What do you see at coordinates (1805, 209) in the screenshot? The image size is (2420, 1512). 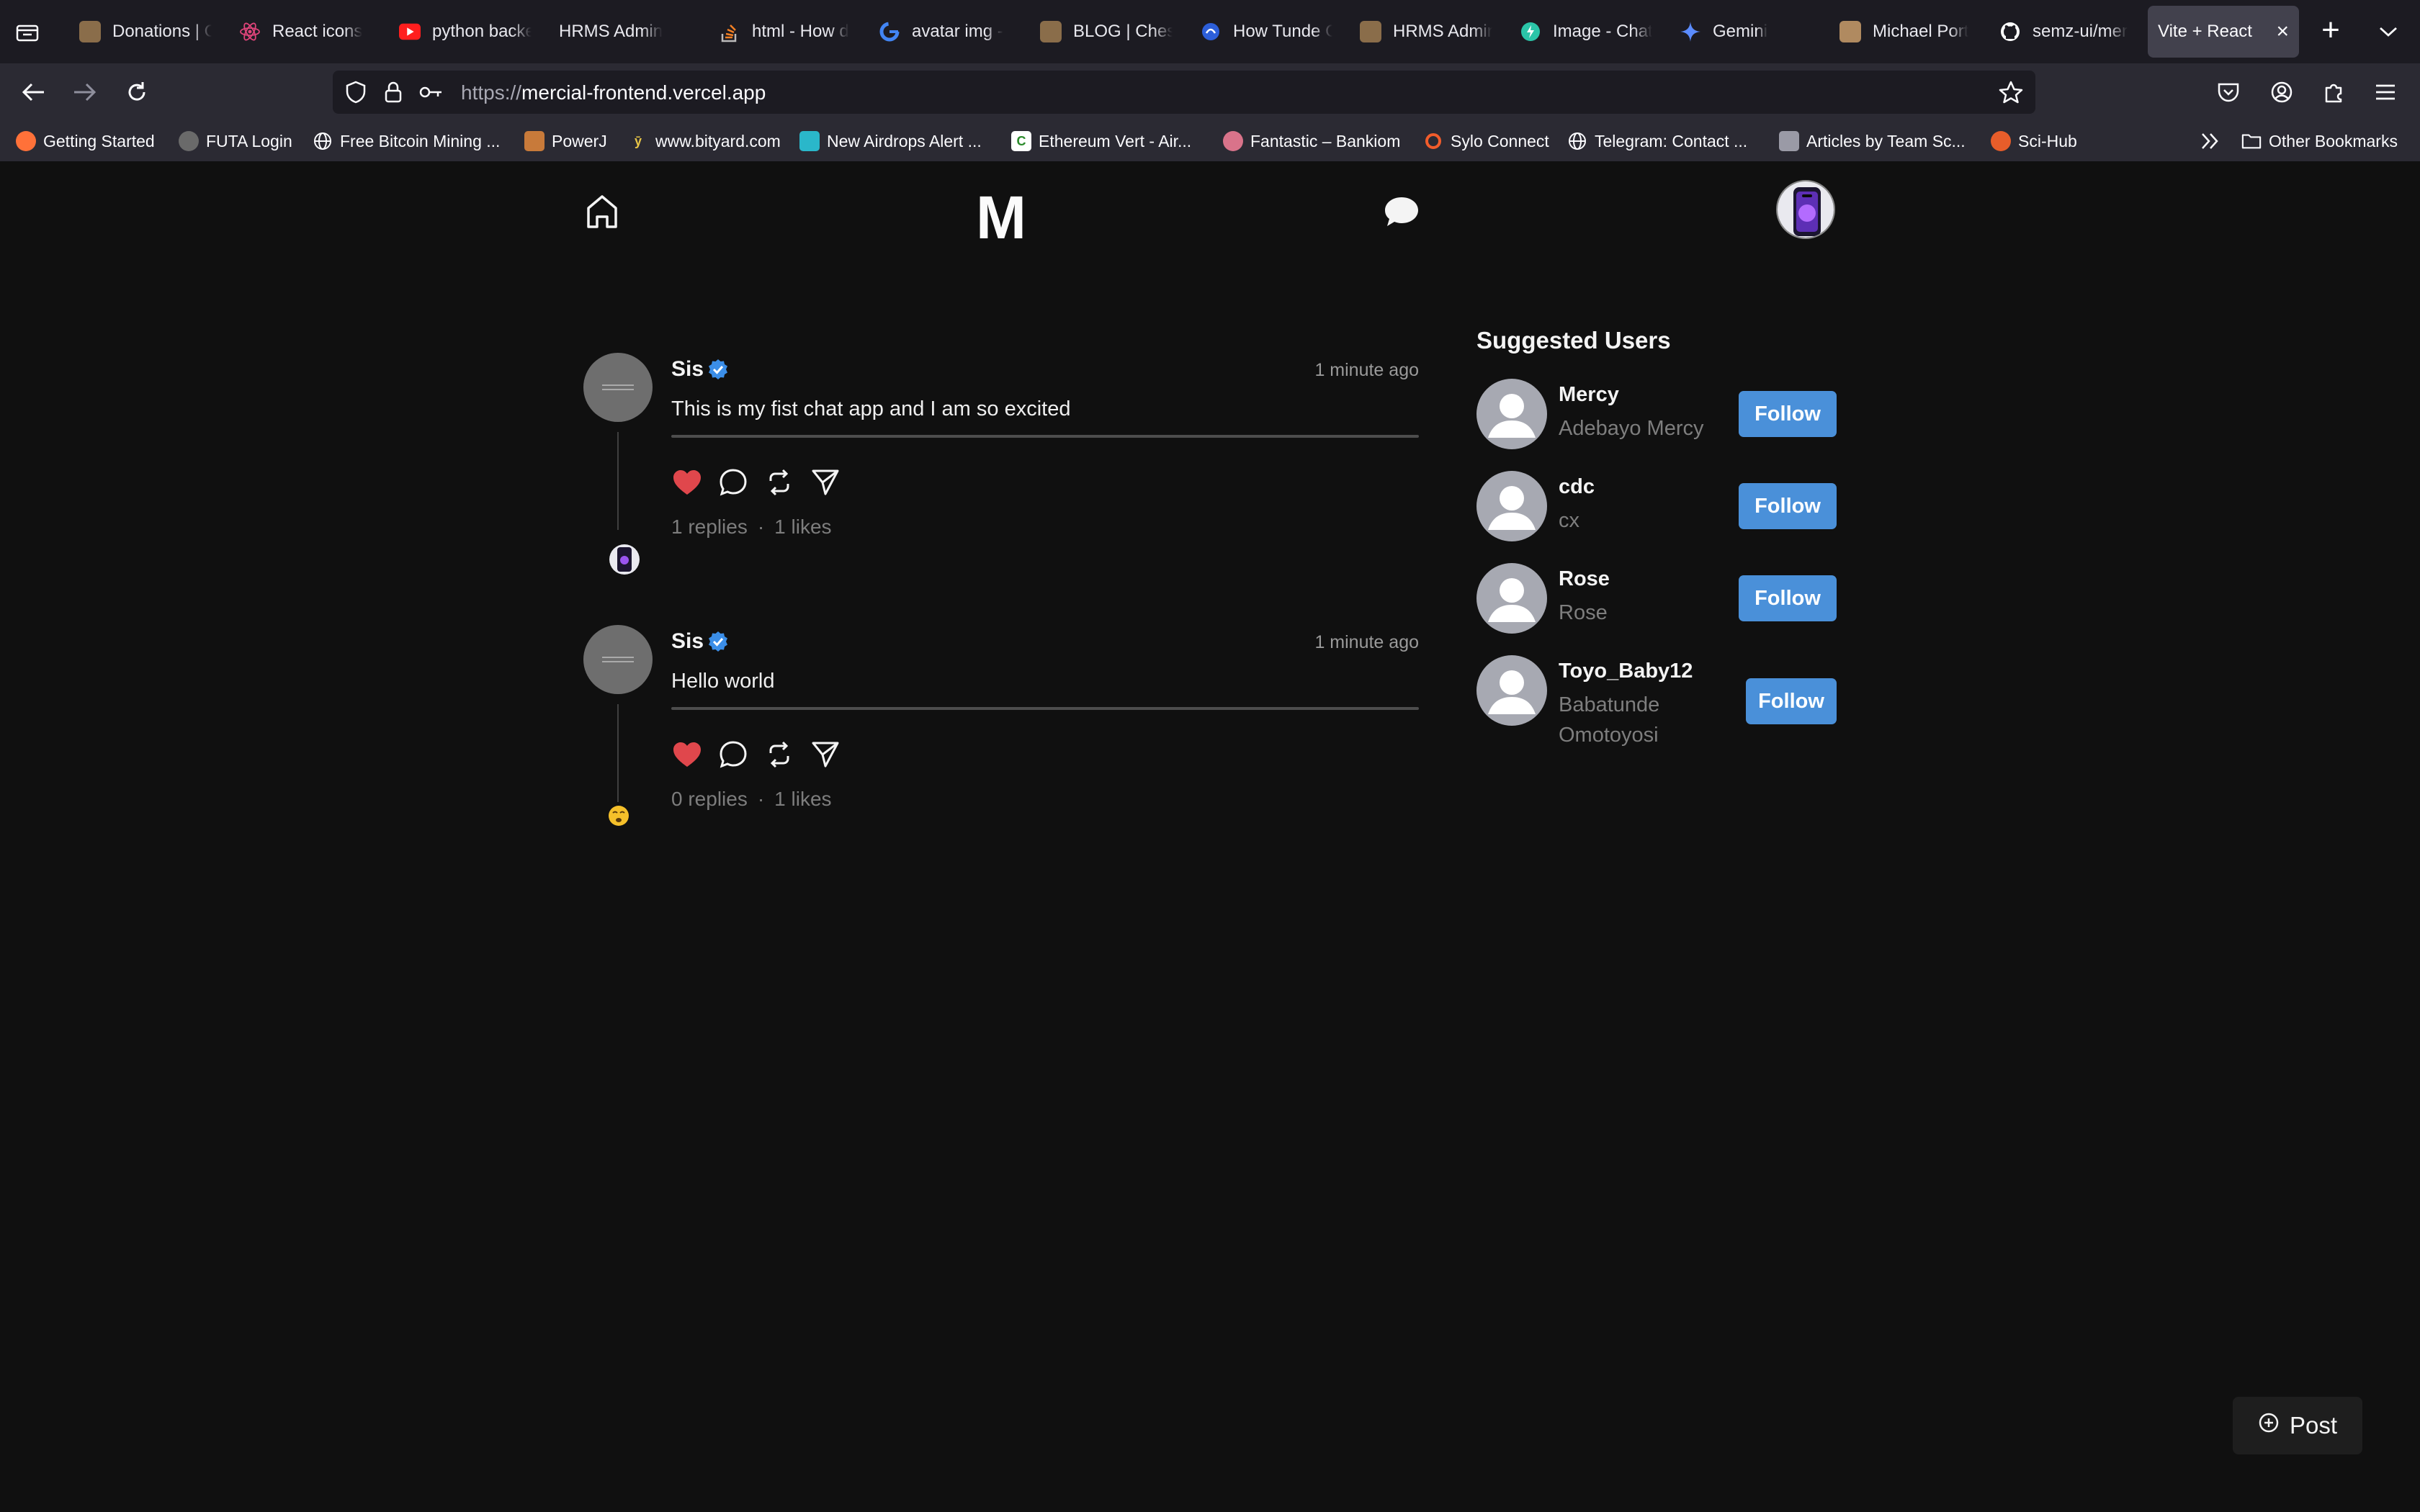 I see `user-avatar` at bounding box center [1805, 209].